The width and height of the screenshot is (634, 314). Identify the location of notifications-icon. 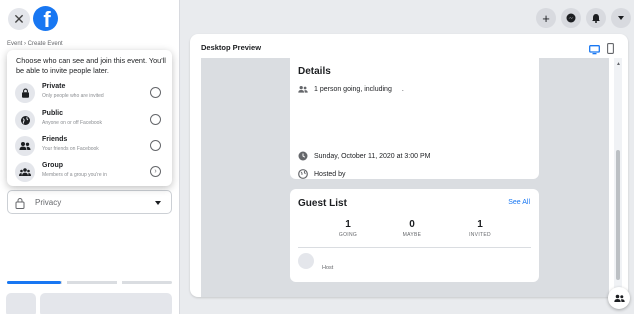
(596, 18).